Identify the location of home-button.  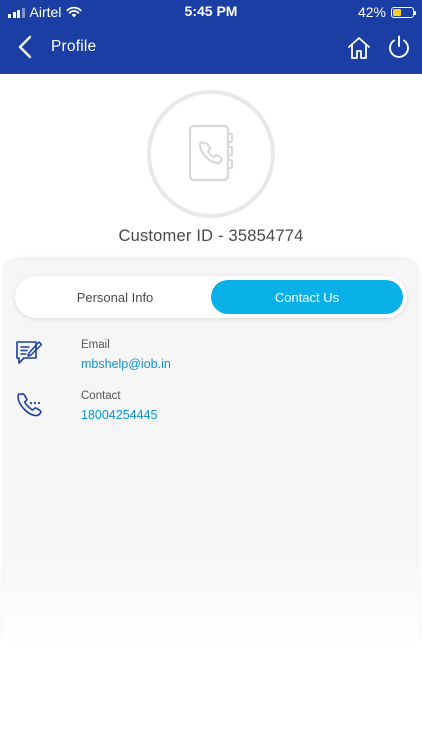
(359, 48).